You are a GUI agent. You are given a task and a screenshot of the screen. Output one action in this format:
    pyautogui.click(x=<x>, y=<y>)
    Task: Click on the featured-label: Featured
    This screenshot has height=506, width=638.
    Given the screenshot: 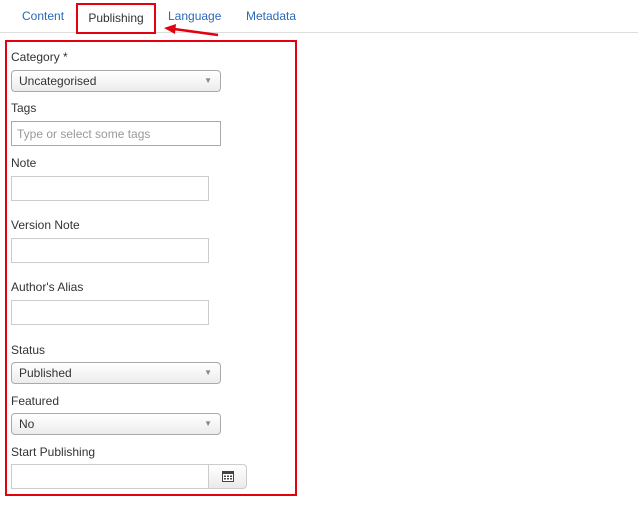 What is the action you would take?
    pyautogui.click(x=35, y=401)
    